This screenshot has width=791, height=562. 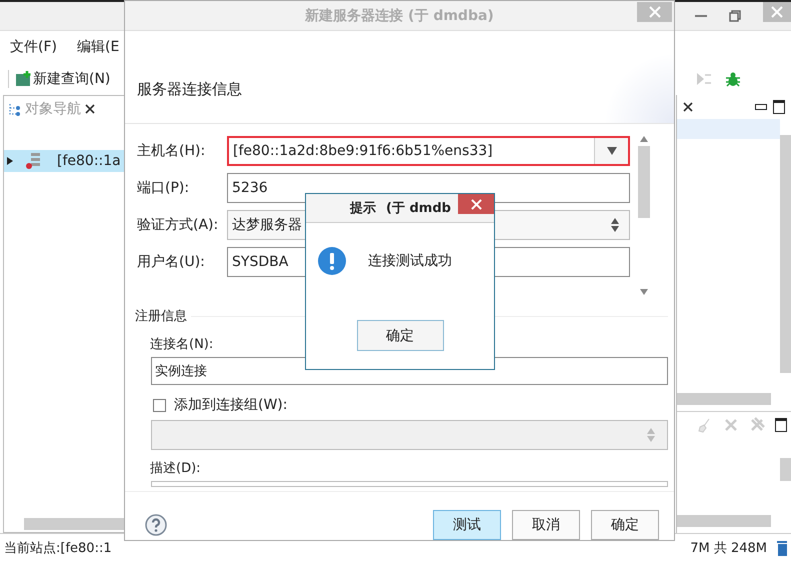 I want to click on group-title: 注册信息, so click(x=161, y=316).